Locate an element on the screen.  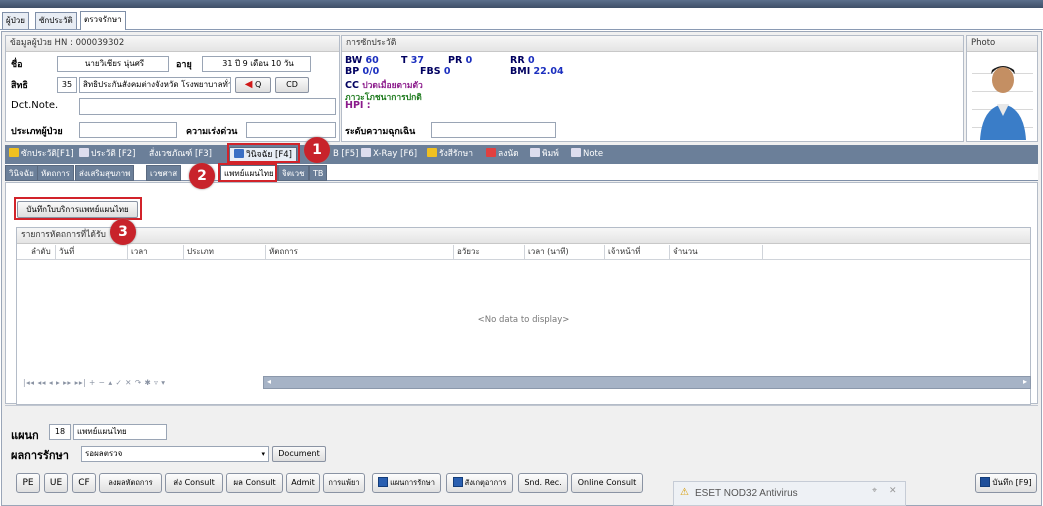
department-code-field: 18 is located at coordinates (60, 432).